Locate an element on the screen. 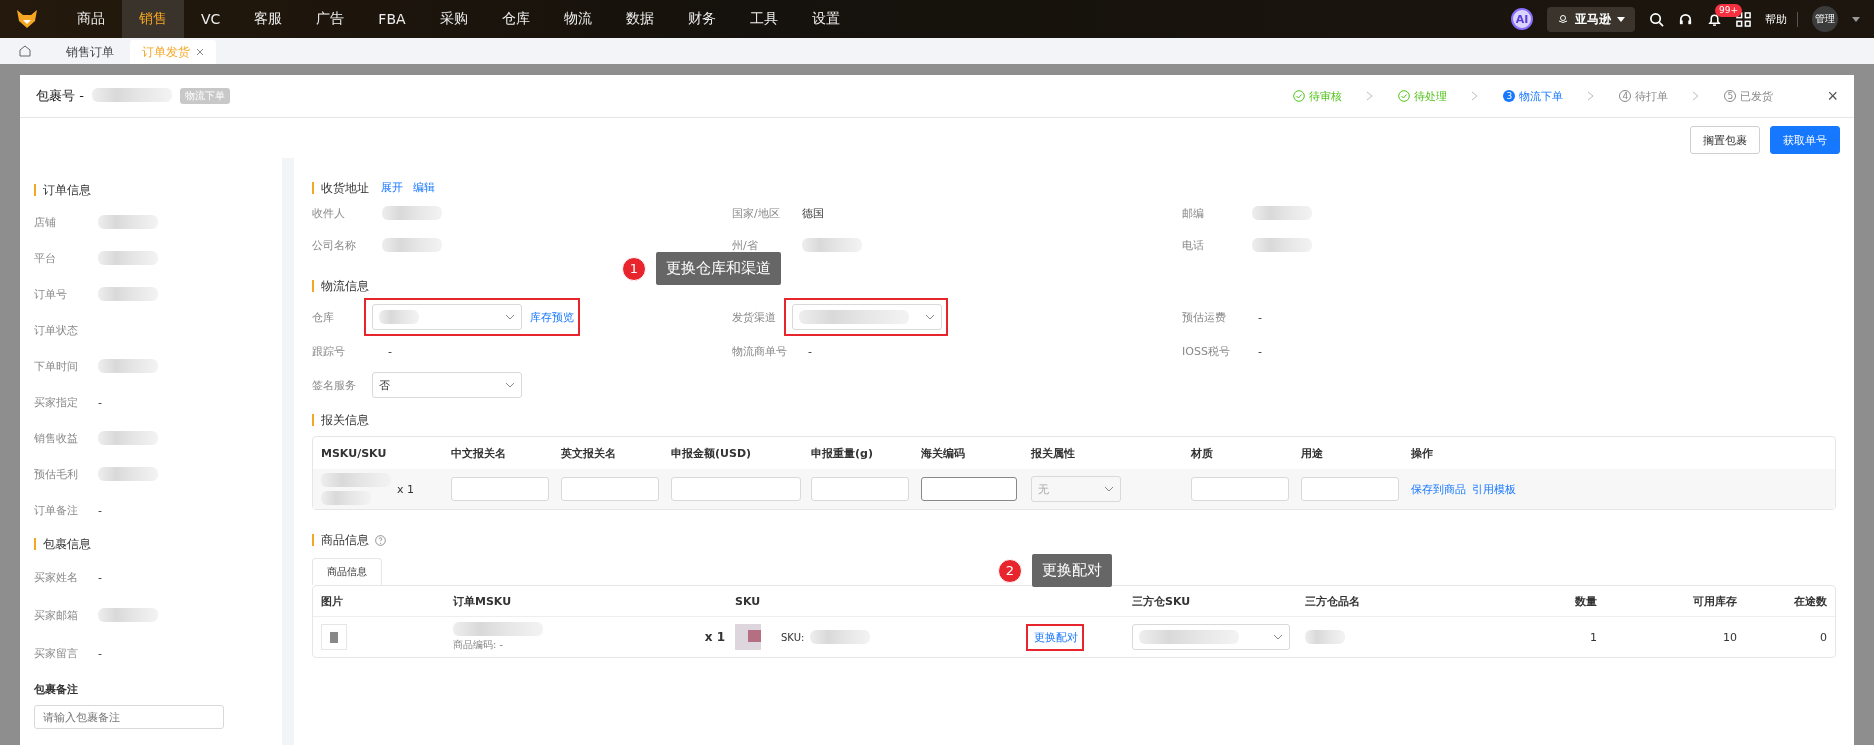  quantity: x 1 is located at coordinates (405, 489).